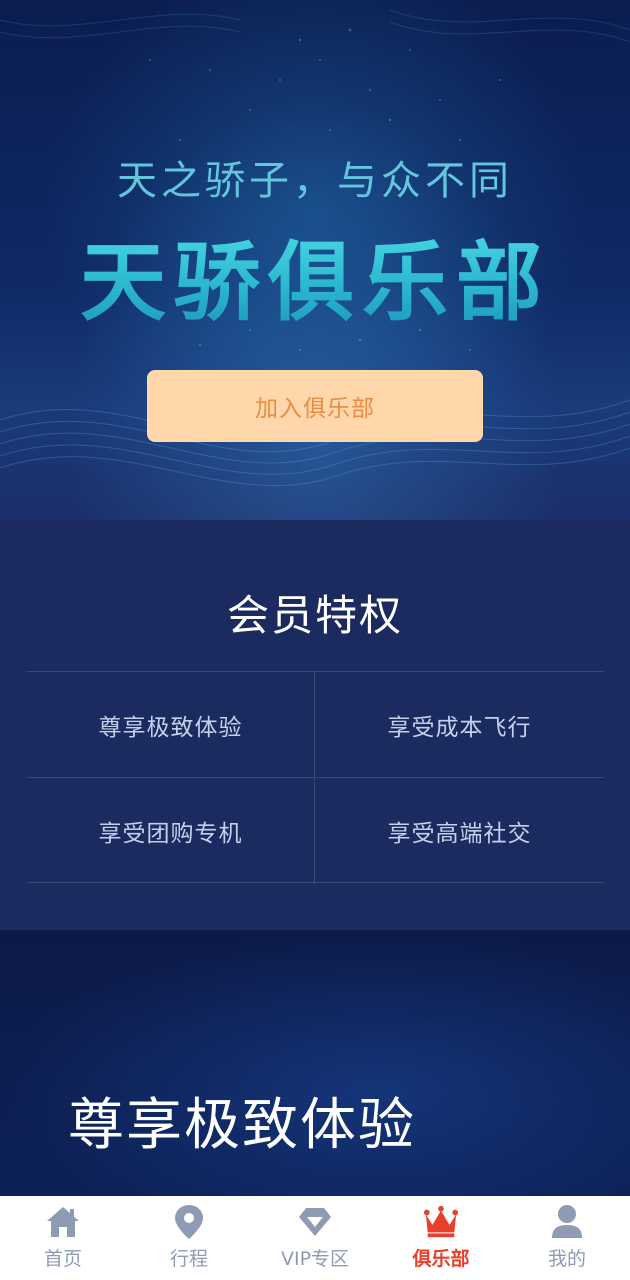 This screenshot has width=630, height=1280. What do you see at coordinates (459, 831) in the screenshot?
I see `privilege-item: 享受高端社交` at bounding box center [459, 831].